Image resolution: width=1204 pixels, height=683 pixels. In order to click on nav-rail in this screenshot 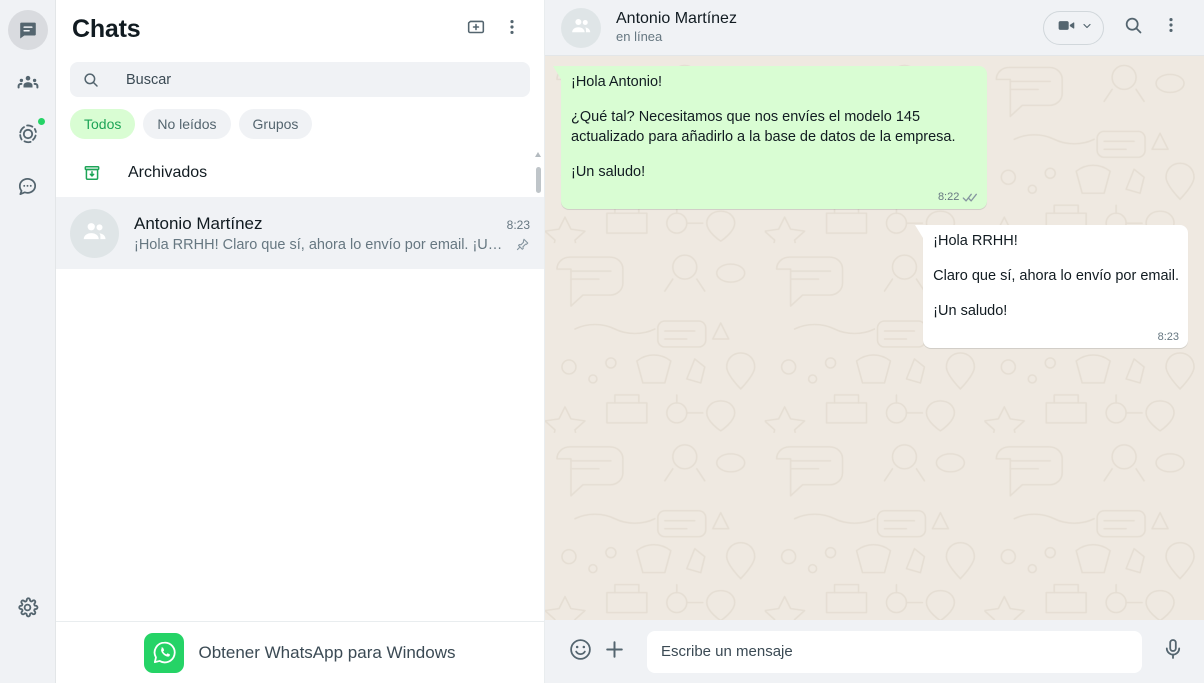, I will do `click(28, 341)`.